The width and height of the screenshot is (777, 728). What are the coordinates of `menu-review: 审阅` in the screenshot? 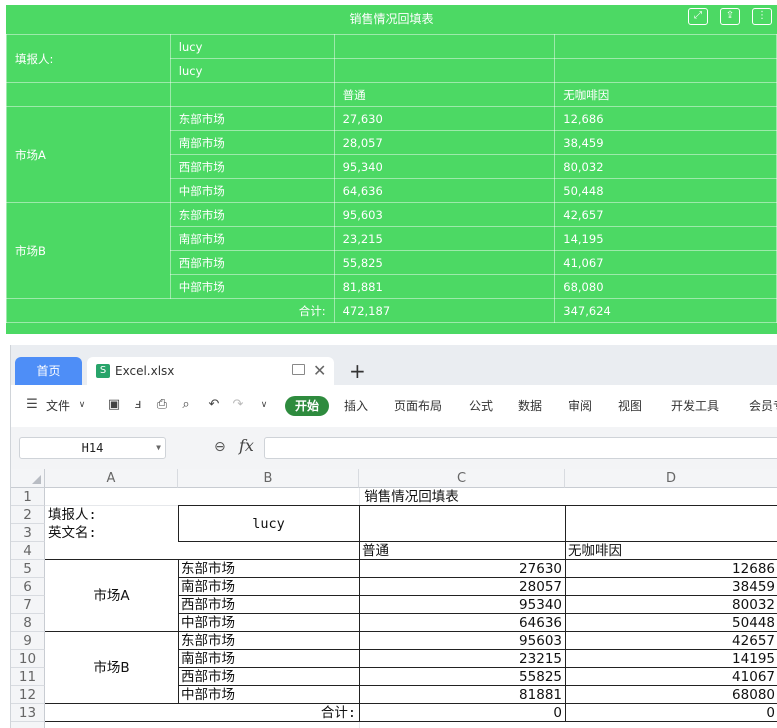 It's located at (580, 406).